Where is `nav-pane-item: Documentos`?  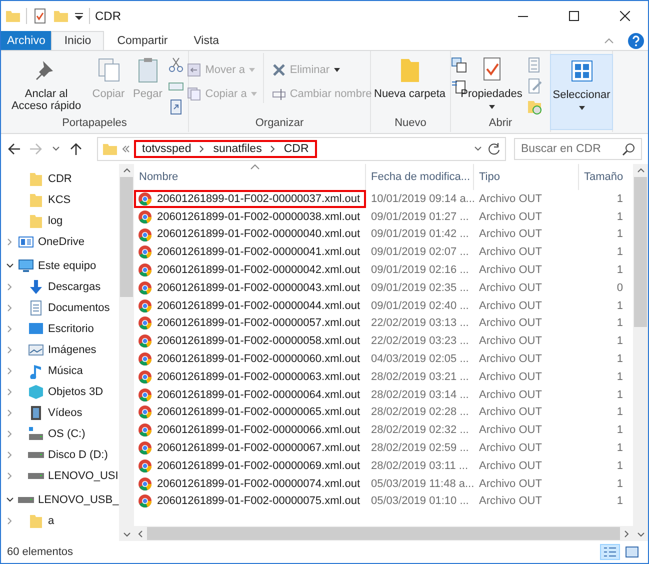
nav-pane-item: Documentos is located at coordinates (60, 307).